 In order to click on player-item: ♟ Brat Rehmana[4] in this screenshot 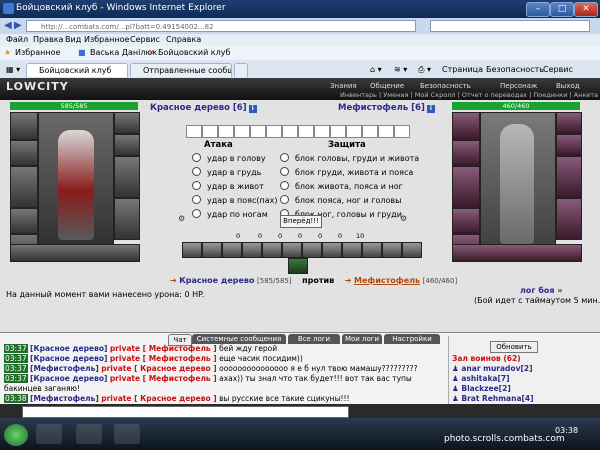, I will do `click(493, 398)`.